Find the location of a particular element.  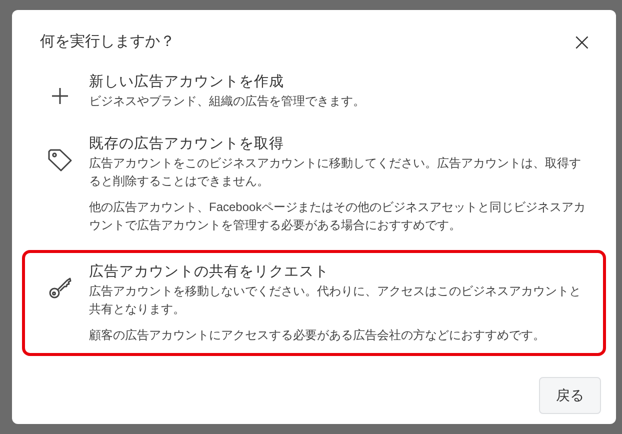

option-description: 広告アカウントをこのビジネスアカウントに移動してください。広告アカウントは、取得すると削除することはできません。 is located at coordinates (335, 172).